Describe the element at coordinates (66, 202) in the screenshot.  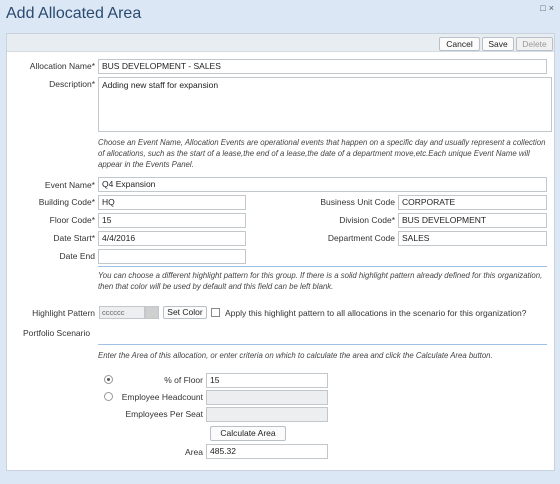
I see `building-code-label: Building Code*` at that location.